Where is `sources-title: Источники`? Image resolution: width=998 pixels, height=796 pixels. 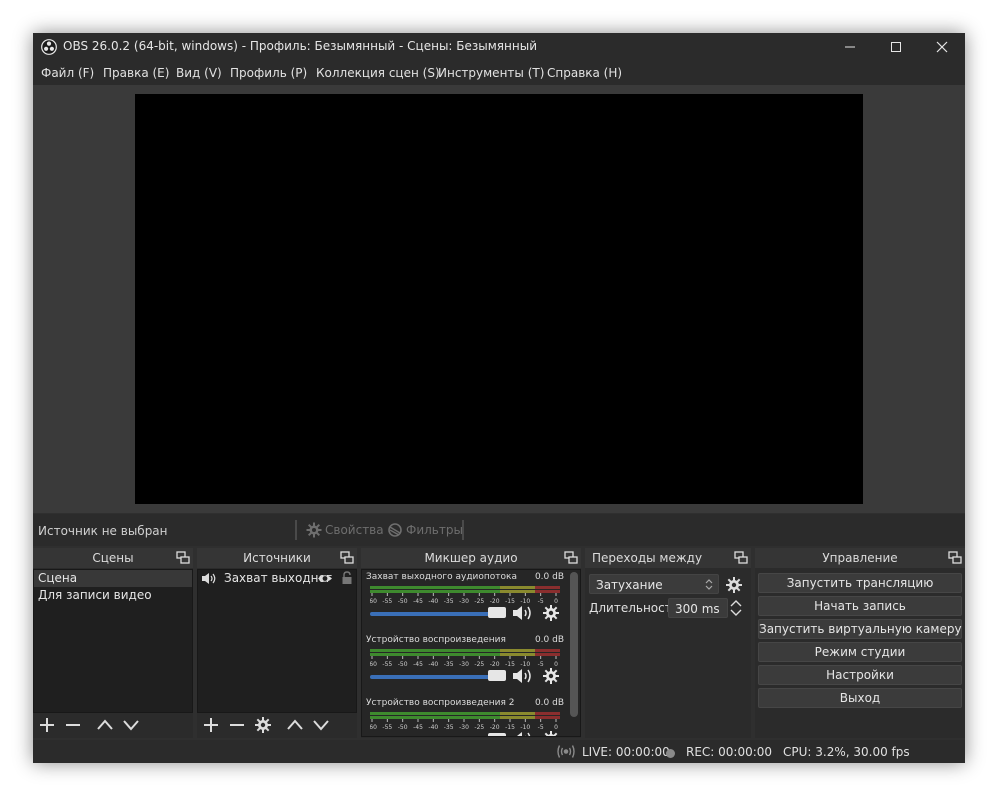
sources-title: Источники is located at coordinates (277, 558).